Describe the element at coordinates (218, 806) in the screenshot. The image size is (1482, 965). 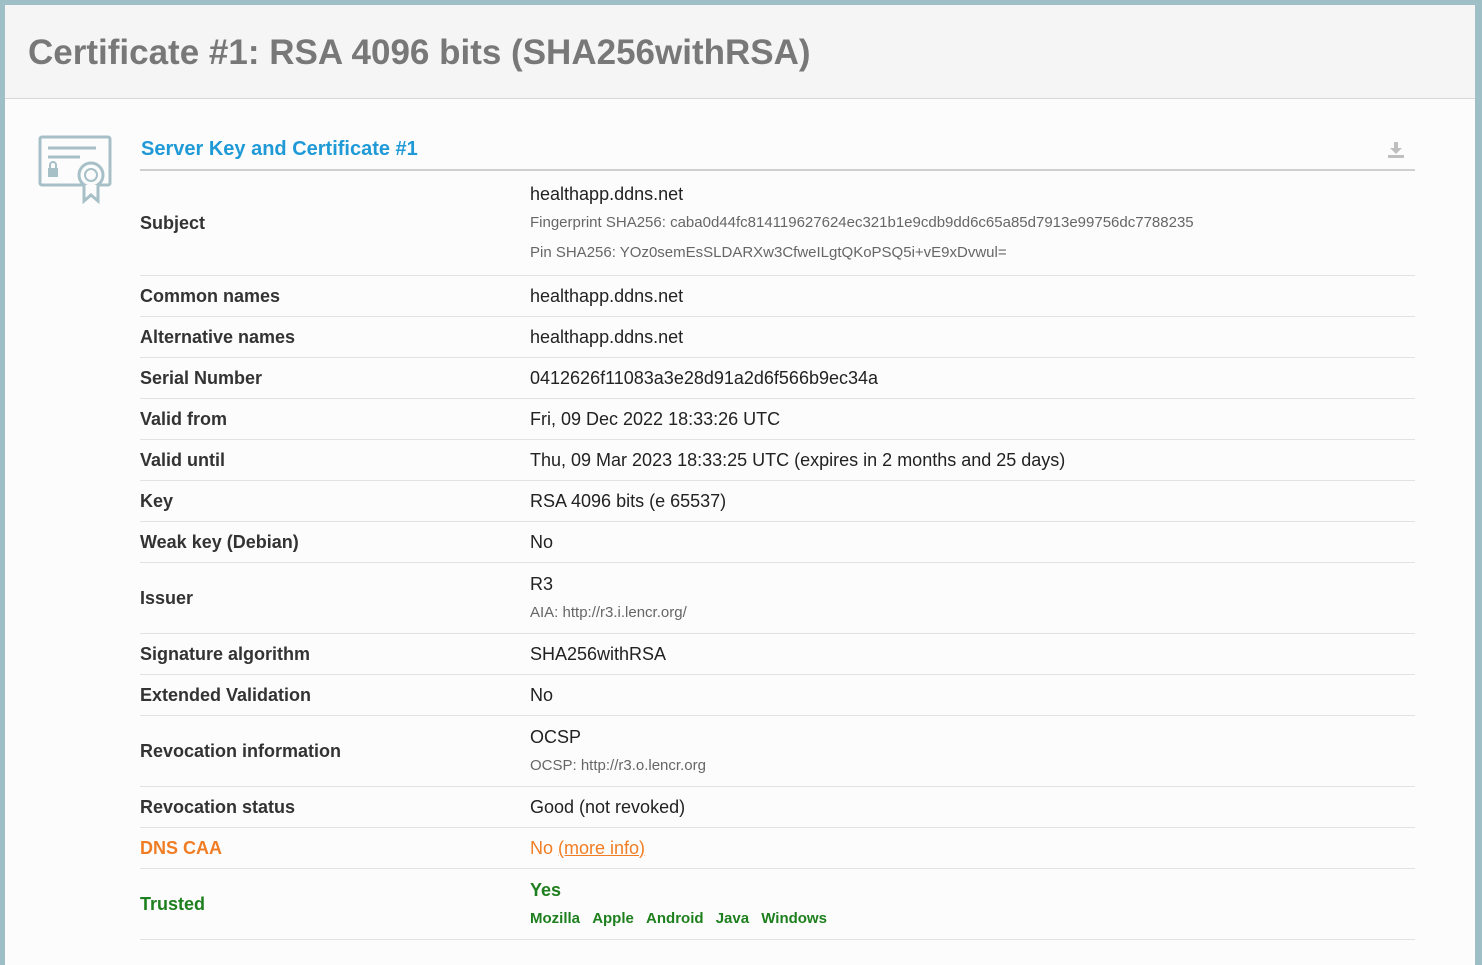
I see `row-label: Revocation status` at that location.